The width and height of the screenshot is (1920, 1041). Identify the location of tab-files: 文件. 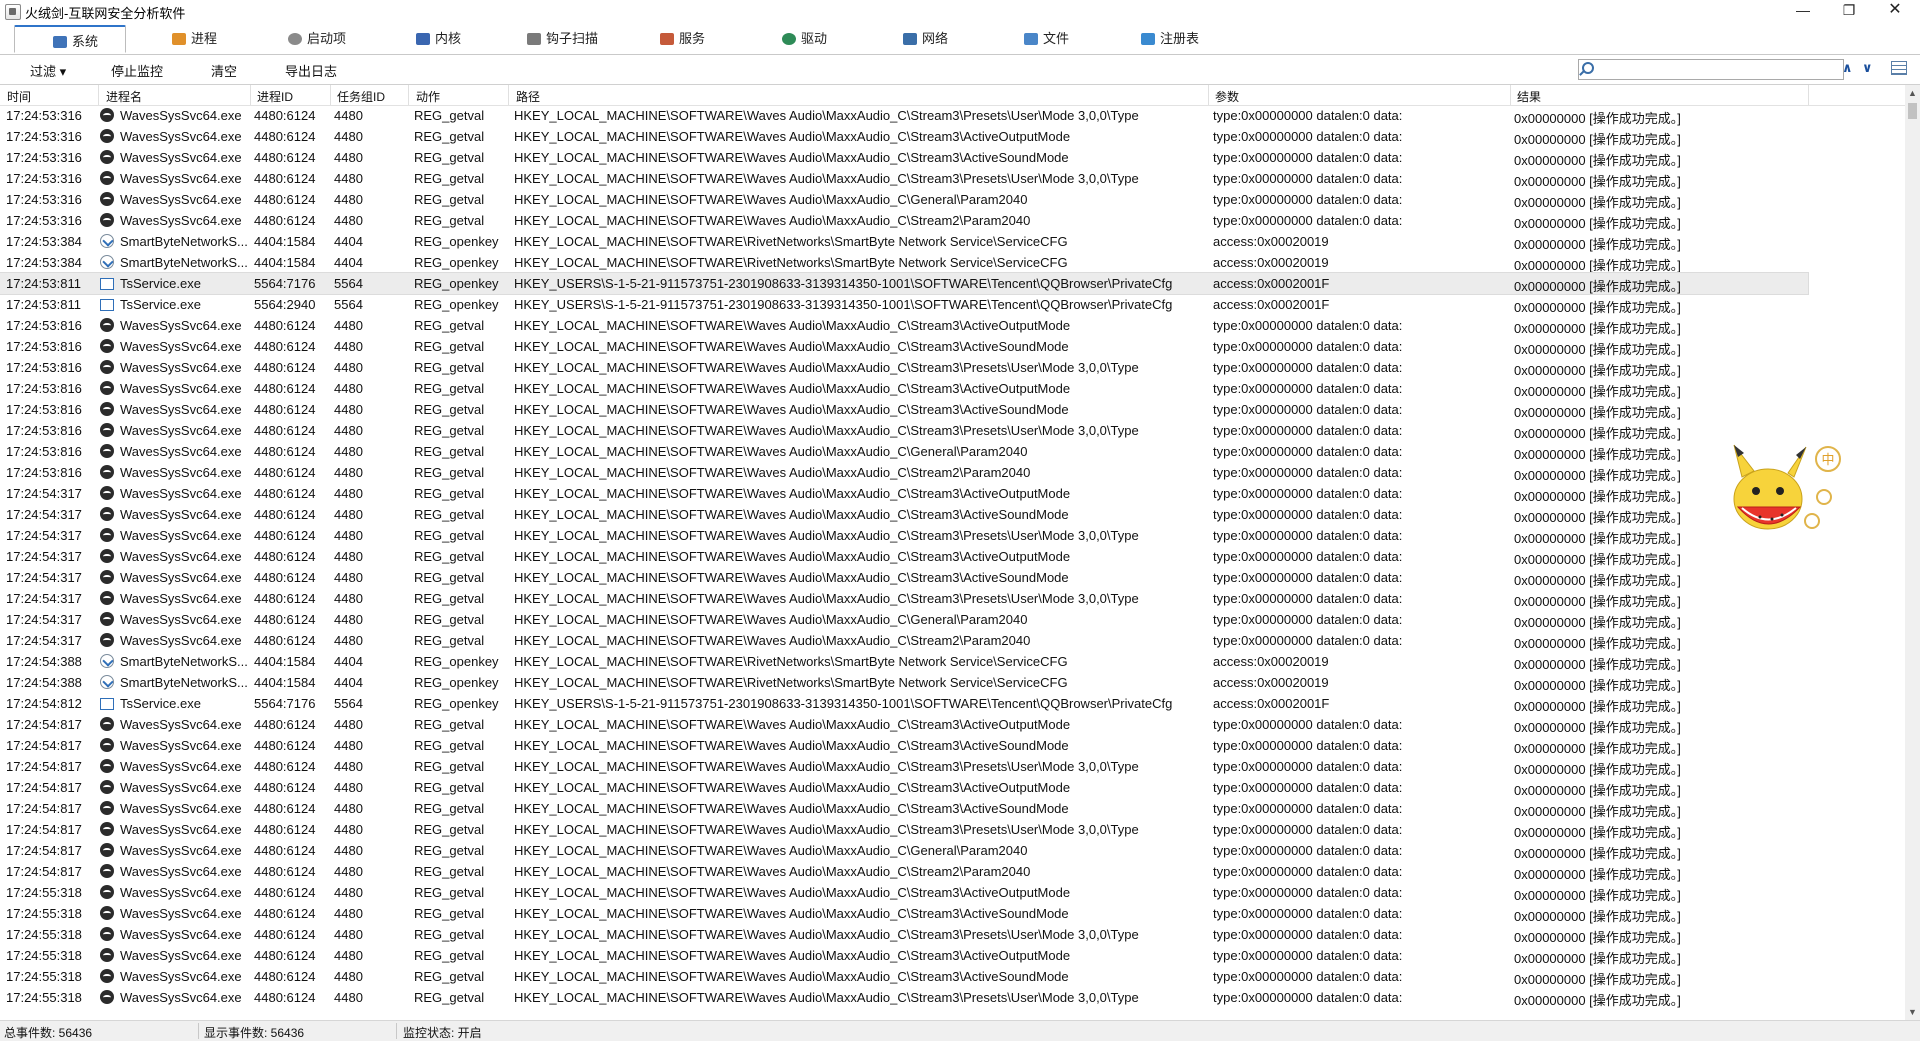
(1046, 38).